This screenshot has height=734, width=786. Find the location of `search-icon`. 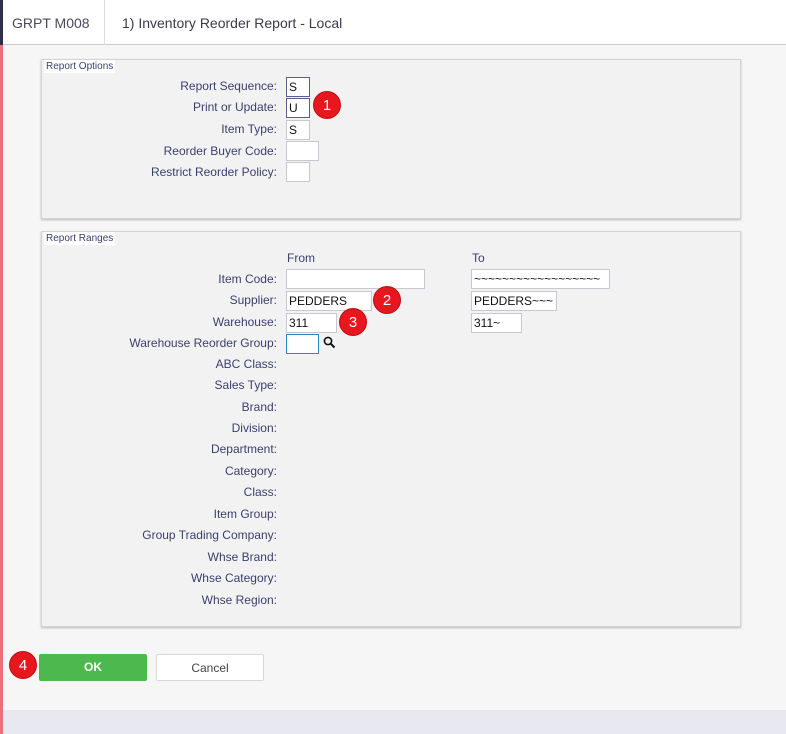

search-icon is located at coordinates (329, 342).